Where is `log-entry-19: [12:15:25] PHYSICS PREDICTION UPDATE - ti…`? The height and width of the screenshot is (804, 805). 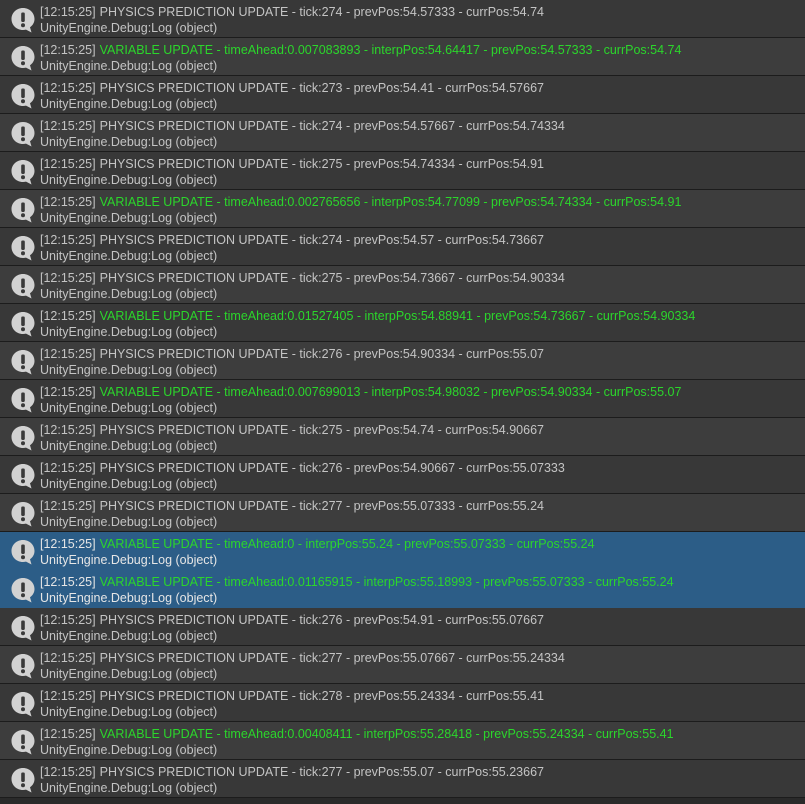 log-entry-19: [12:15:25] PHYSICS PREDICTION UPDATE - ti… is located at coordinates (402, 703).